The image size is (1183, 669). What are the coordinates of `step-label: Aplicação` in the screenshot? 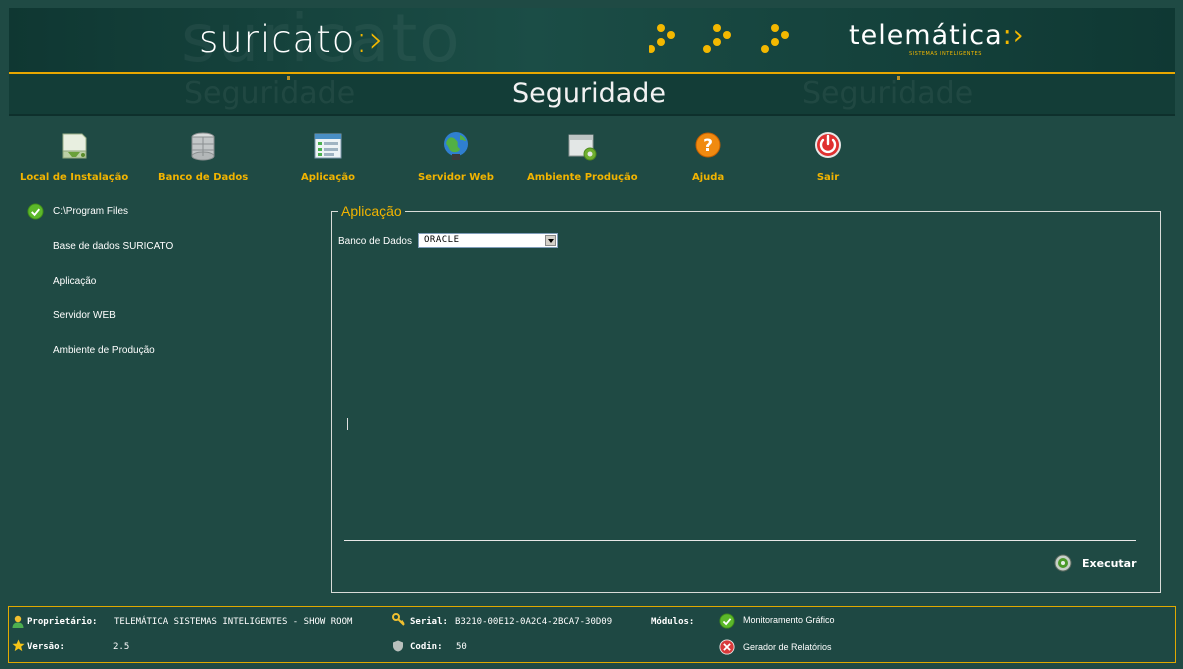 It's located at (75, 281).